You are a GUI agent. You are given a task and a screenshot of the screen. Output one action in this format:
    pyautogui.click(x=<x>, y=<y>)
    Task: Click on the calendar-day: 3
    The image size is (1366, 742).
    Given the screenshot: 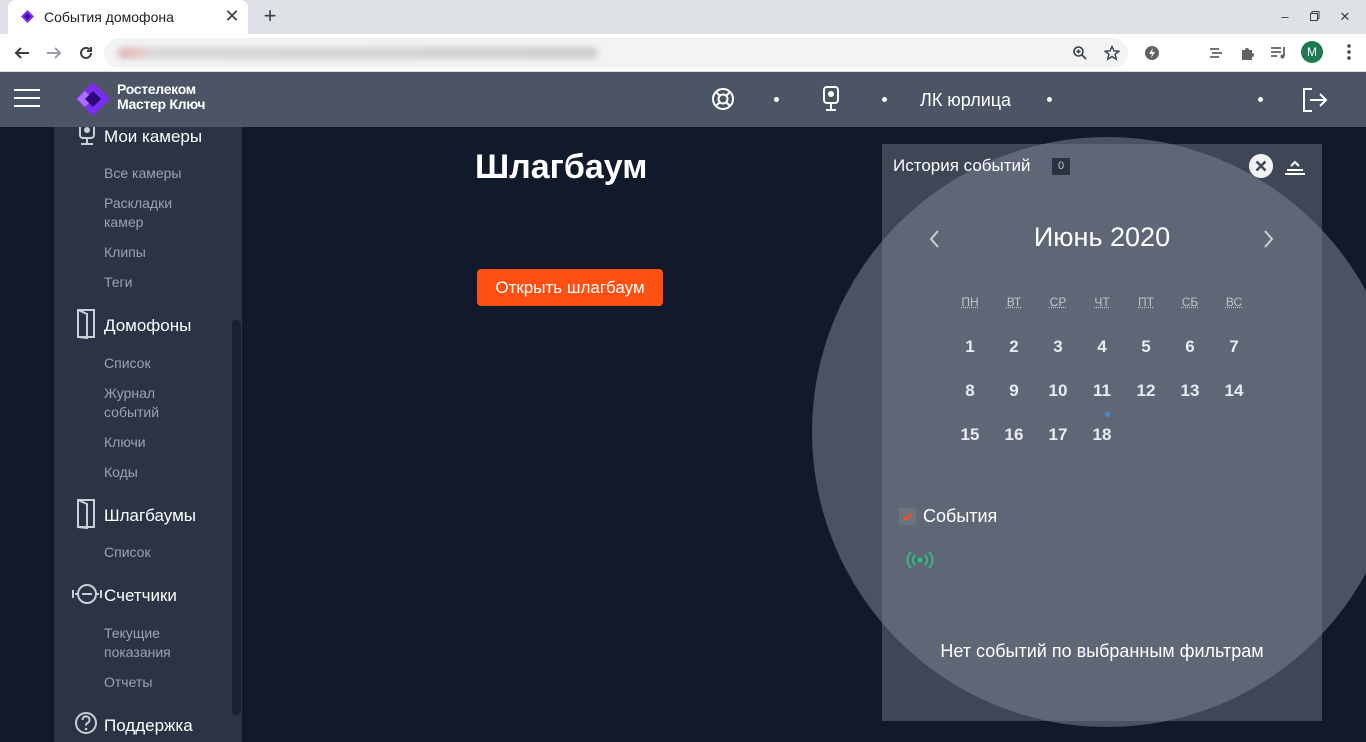 What is the action you would take?
    pyautogui.click(x=1058, y=347)
    